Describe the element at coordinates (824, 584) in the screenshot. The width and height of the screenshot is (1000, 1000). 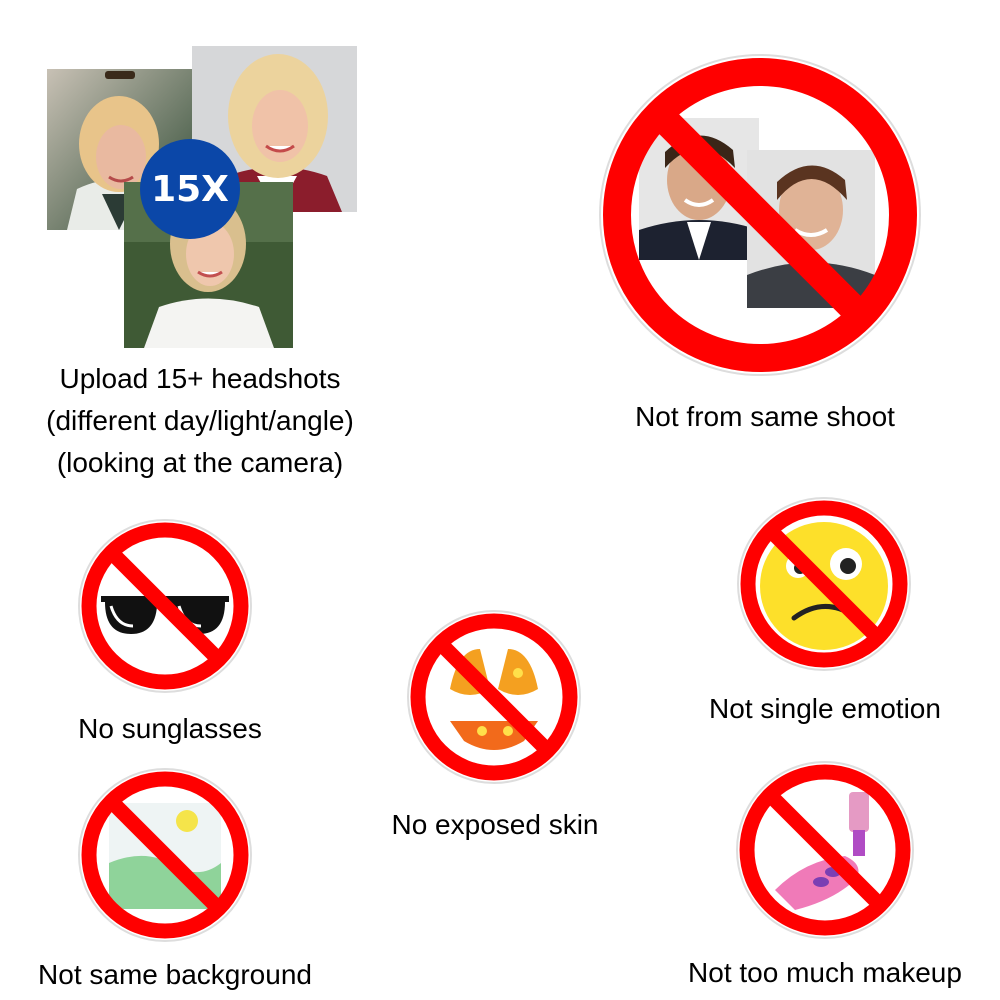
I see `single-emotion-prohibition-icon` at that location.